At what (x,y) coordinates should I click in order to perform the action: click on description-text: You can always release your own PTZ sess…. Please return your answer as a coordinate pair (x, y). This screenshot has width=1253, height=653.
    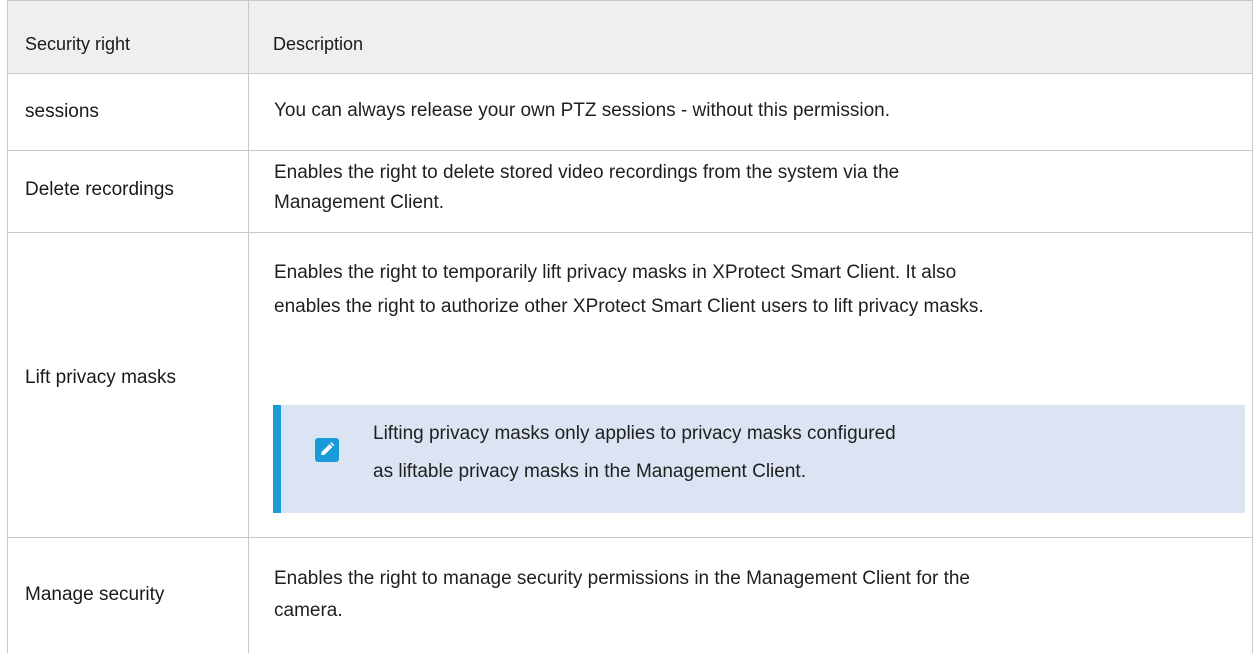
    Looking at the image, I should click on (582, 110).